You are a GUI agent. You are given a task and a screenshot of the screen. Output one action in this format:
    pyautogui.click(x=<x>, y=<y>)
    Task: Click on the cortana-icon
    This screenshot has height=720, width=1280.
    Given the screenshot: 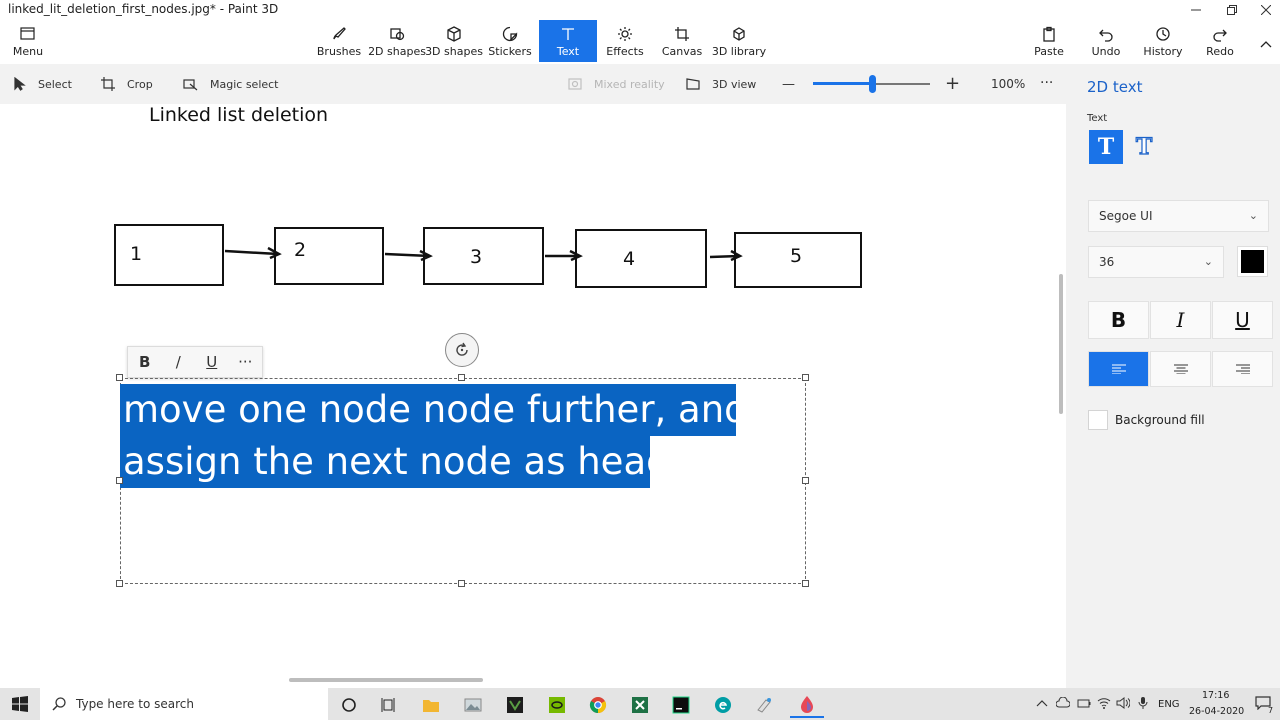 What is the action you would take?
    pyautogui.click(x=349, y=705)
    